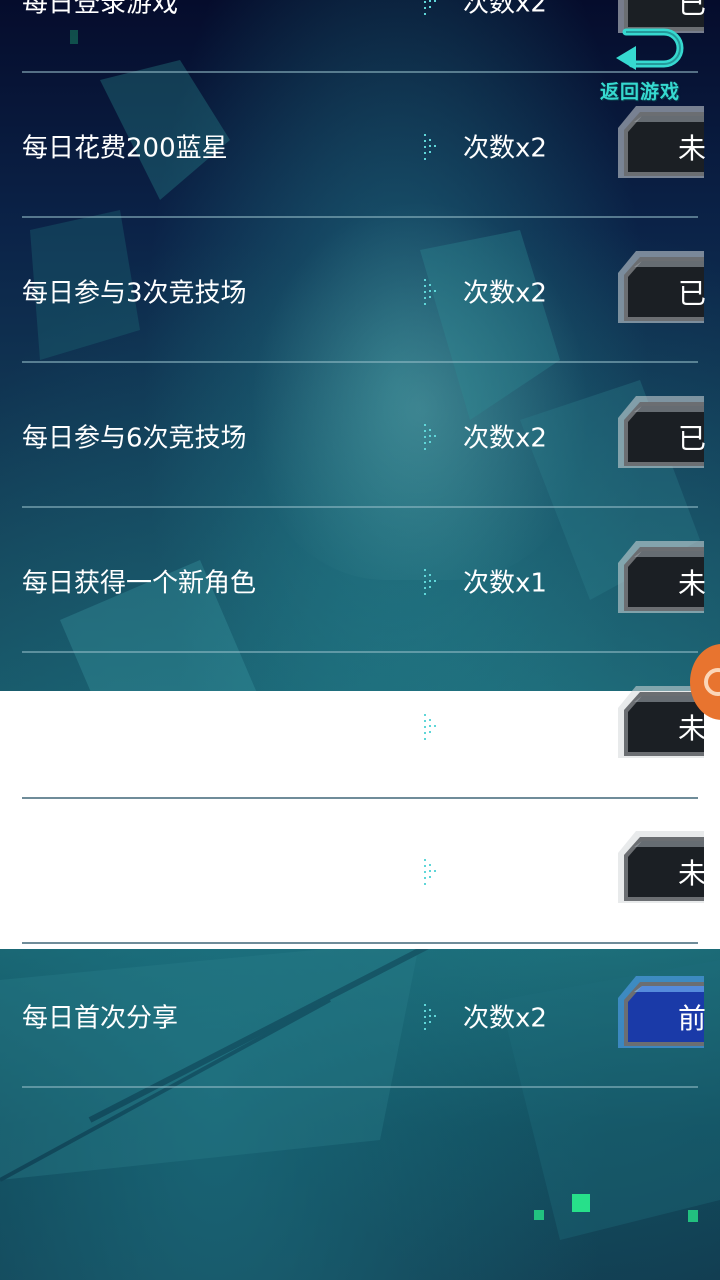  I want to click on task-title: 每日参与3次竞技场, so click(134, 293).